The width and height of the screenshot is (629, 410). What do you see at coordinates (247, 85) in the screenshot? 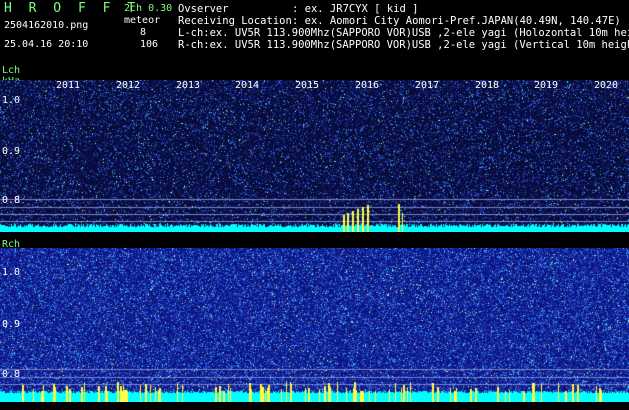
I see `year-tick-2014: 2014` at bounding box center [247, 85].